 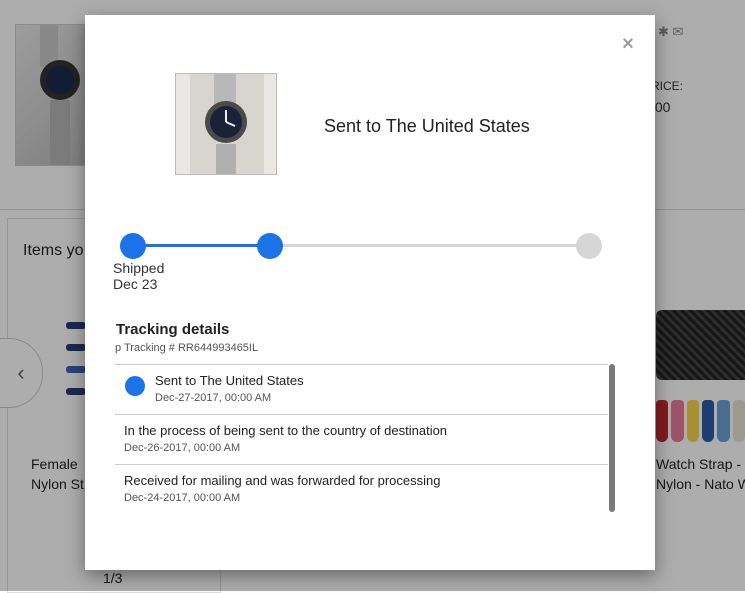 What do you see at coordinates (612, 438) in the screenshot?
I see `events-scrollbar` at bounding box center [612, 438].